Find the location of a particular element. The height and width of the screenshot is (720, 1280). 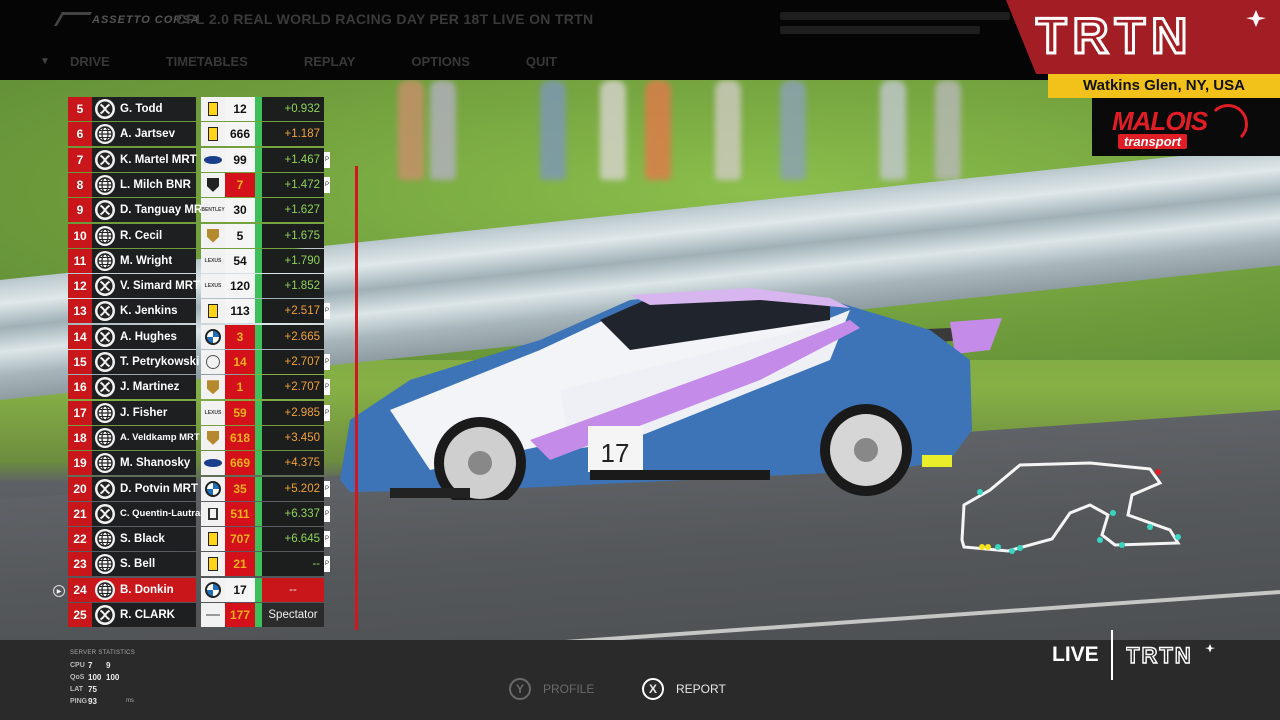

driver-name: S. Black is located at coordinates (142, 539).